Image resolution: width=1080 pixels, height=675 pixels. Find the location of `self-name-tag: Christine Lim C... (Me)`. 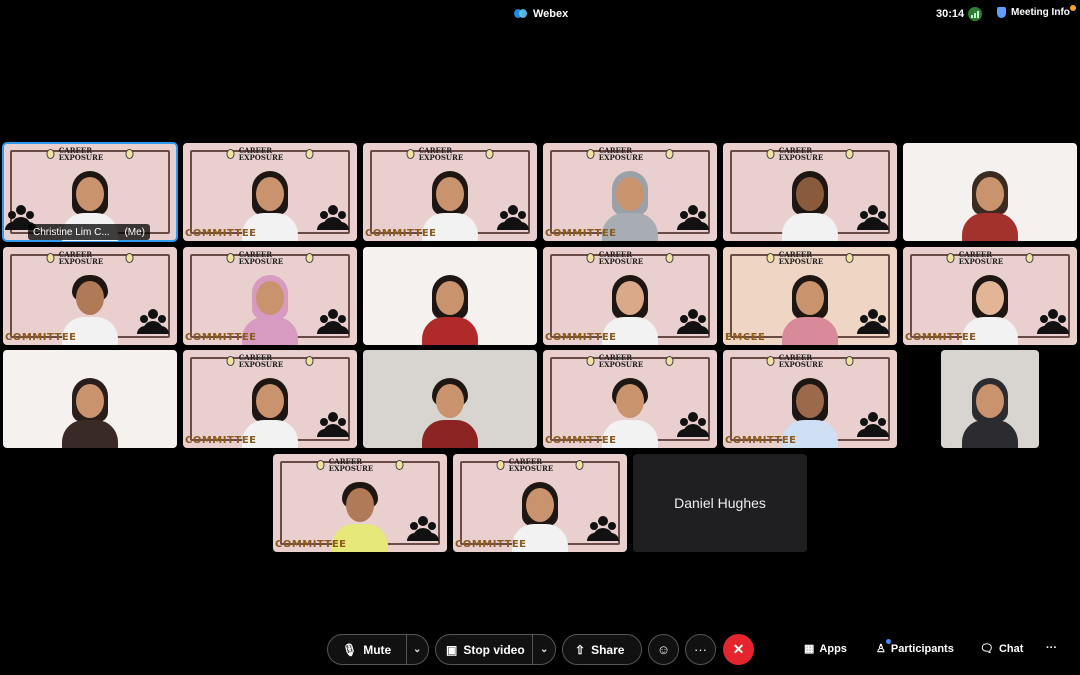

self-name-tag: Christine Lim C... (Me) is located at coordinates (89, 232).